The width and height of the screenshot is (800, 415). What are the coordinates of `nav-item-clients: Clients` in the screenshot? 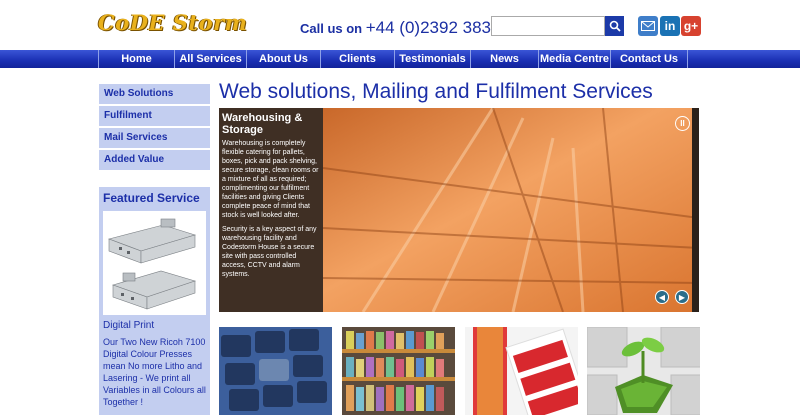 It's located at (357, 59).